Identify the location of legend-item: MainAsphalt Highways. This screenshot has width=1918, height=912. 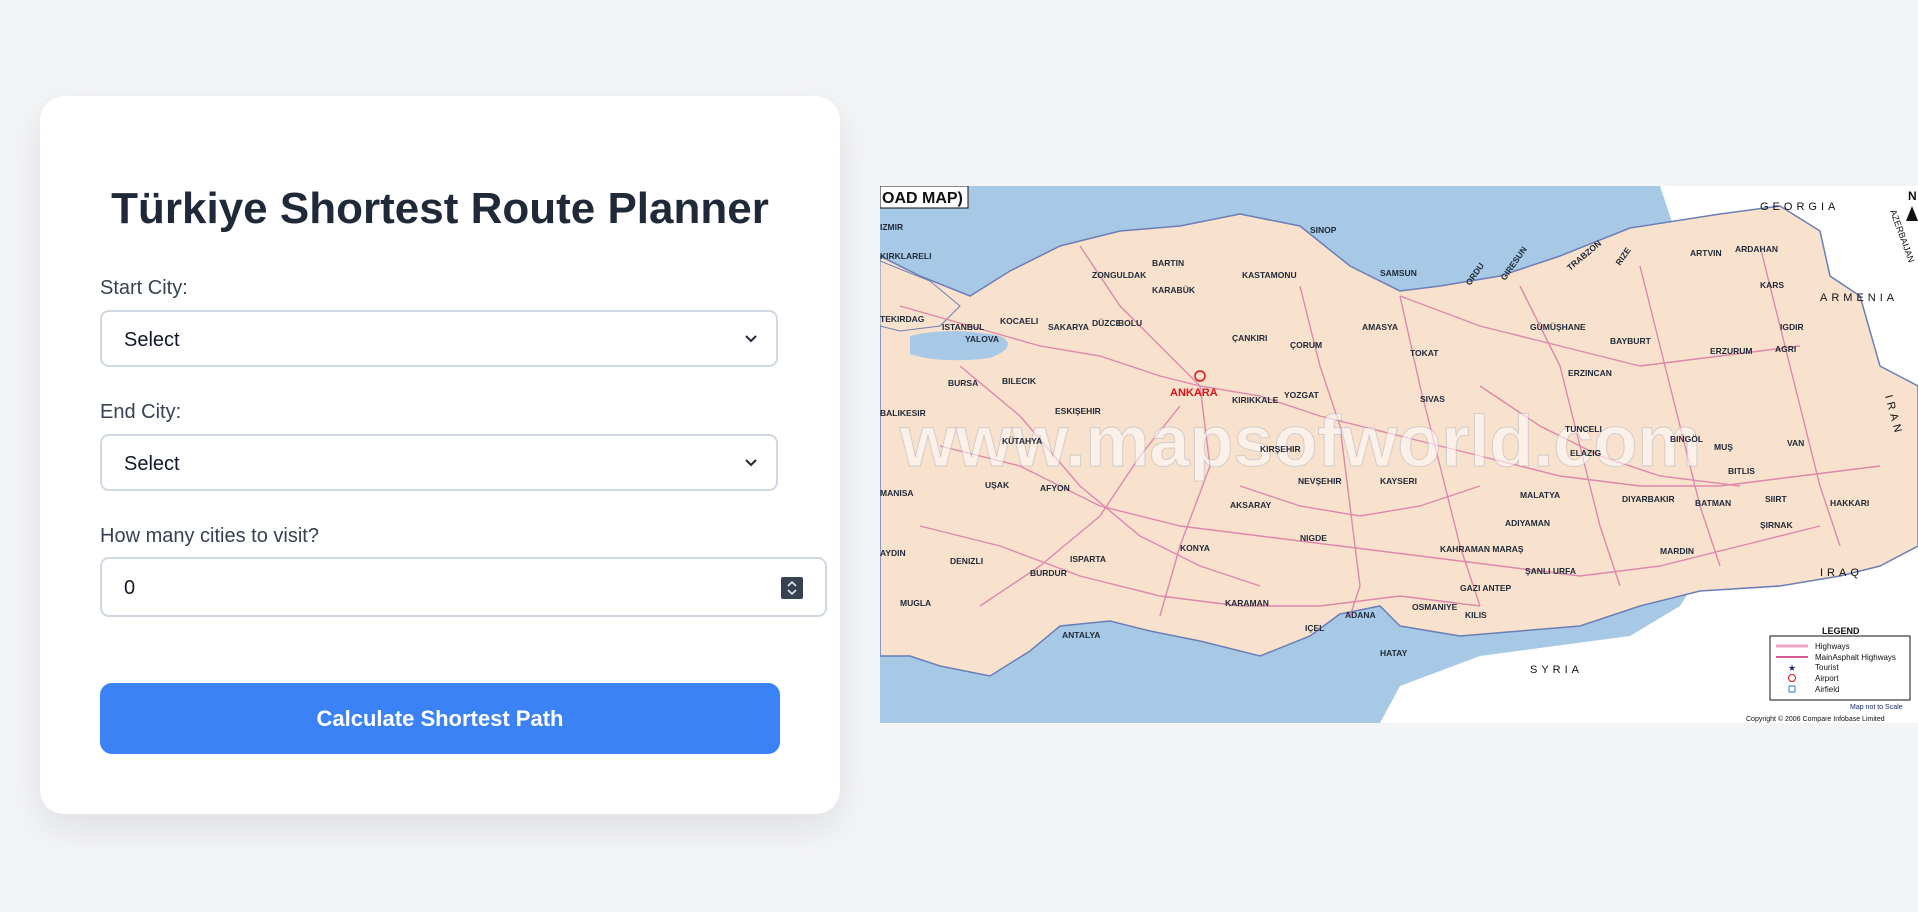
(1855, 657).